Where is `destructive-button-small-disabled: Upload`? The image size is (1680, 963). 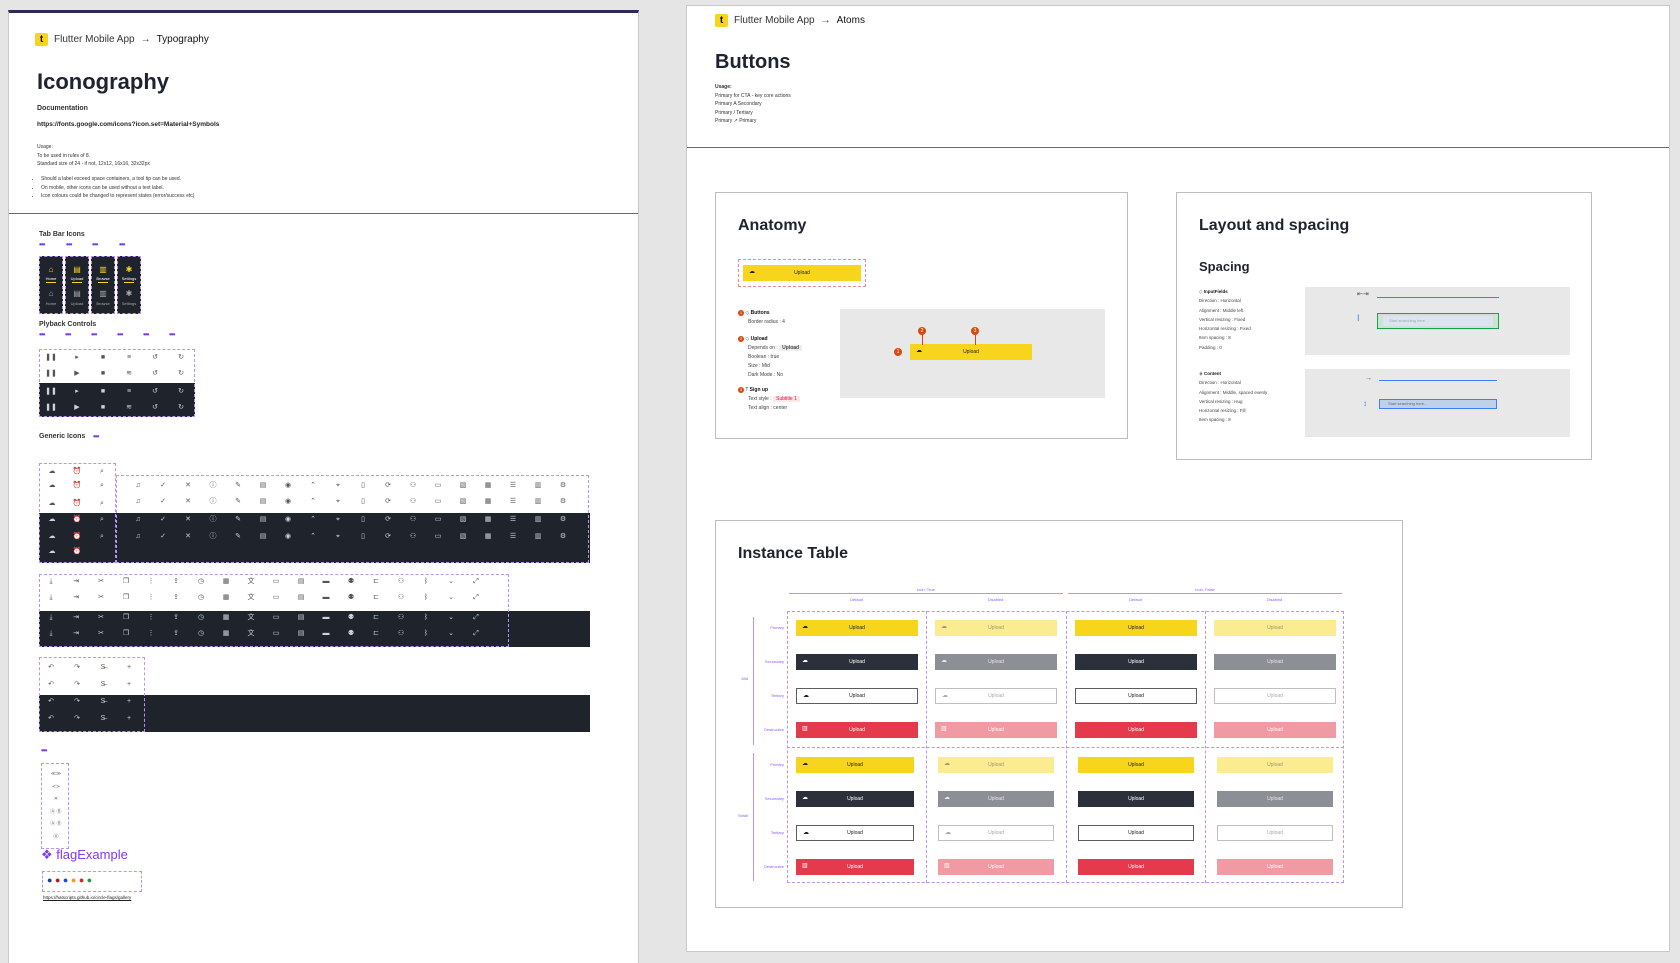 destructive-button-small-disabled: Upload is located at coordinates (1275, 867).